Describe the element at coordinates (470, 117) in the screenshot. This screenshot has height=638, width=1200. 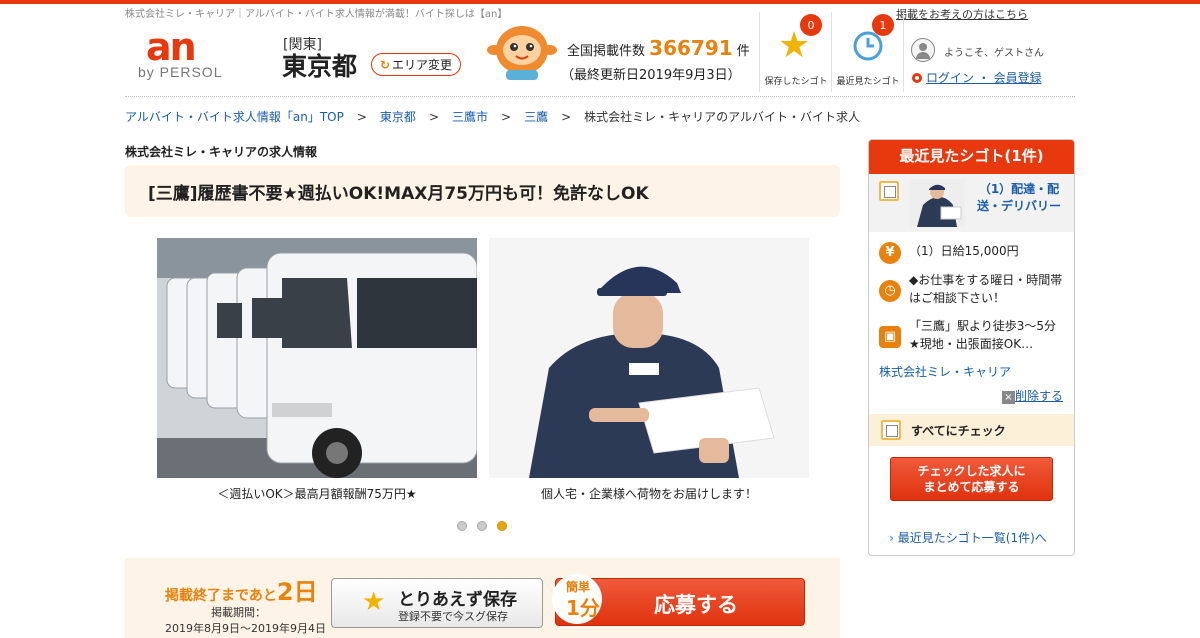
I see `breadcrumb-mitaka-city: 三鷹市` at that location.